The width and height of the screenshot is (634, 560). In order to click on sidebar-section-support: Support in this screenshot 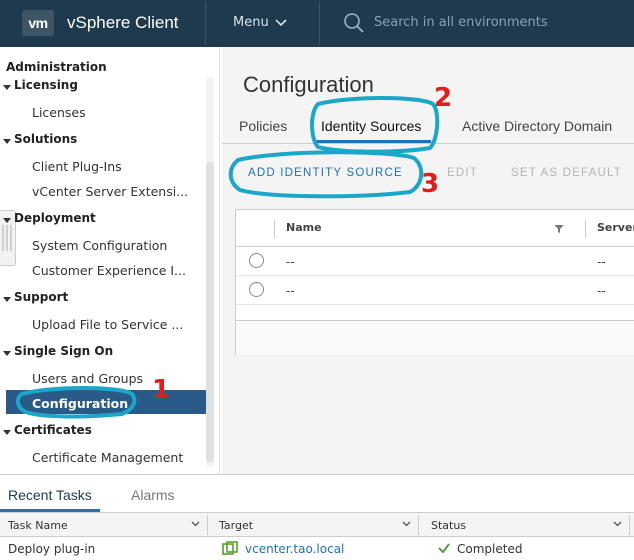, I will do `click(41, 297)`.